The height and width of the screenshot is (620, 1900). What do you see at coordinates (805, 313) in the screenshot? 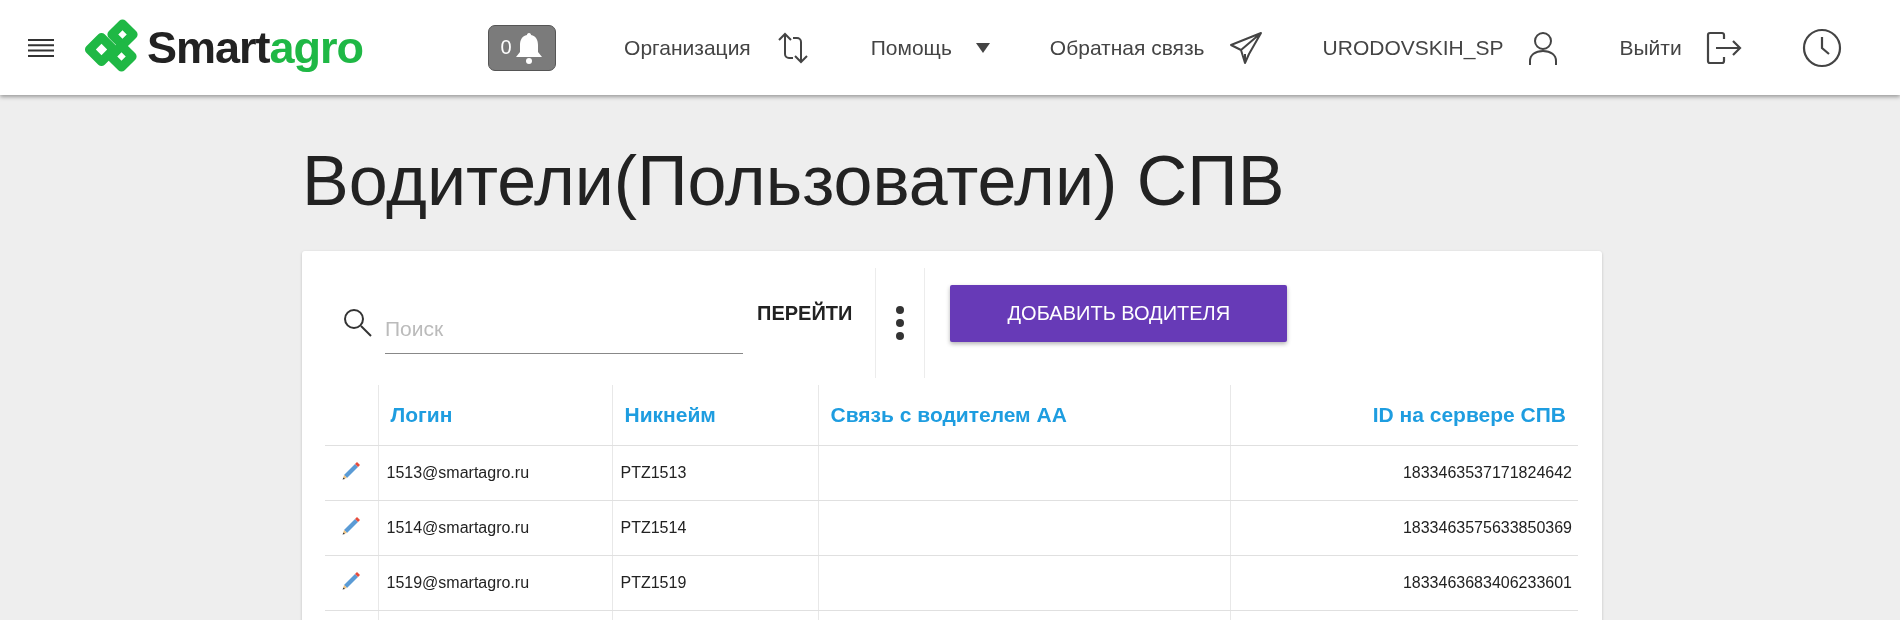
I see `go-button: ПЕРЕЙТИ` at bounding box center [805, 313].